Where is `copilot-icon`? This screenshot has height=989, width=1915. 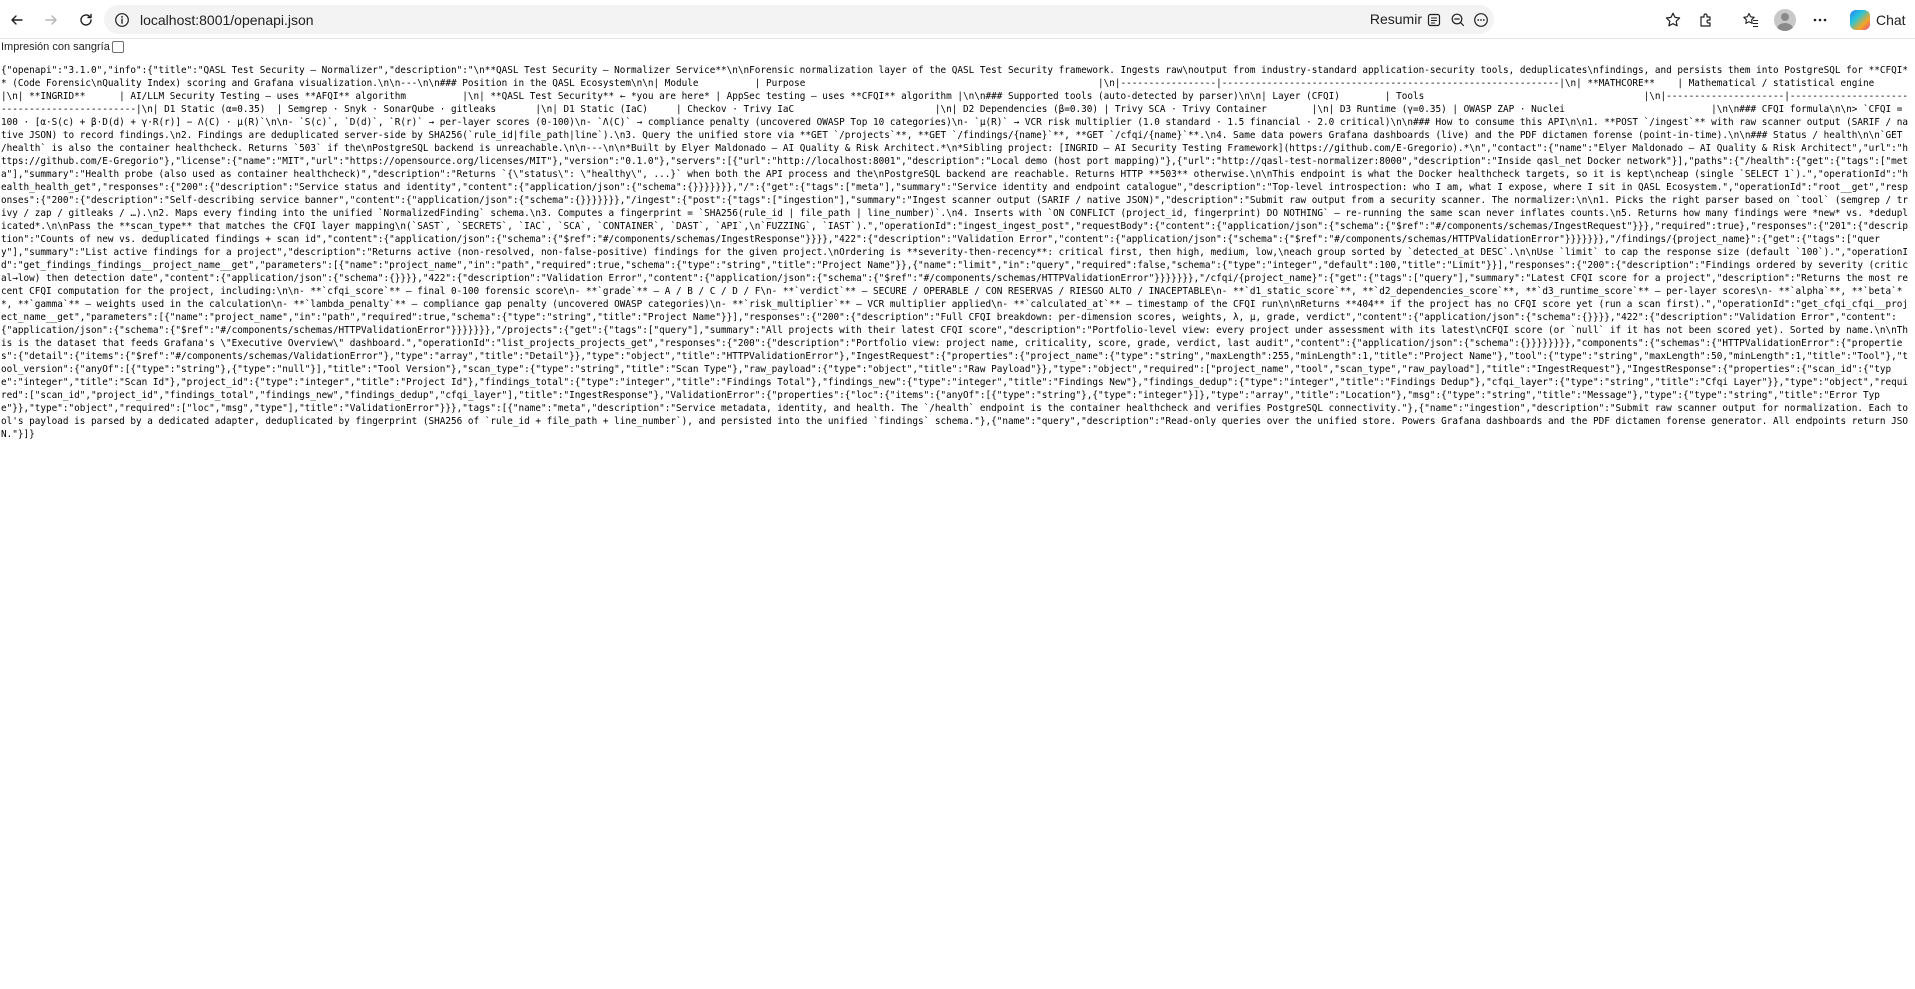
copilot-icon is located at coordinates (1860, 20).